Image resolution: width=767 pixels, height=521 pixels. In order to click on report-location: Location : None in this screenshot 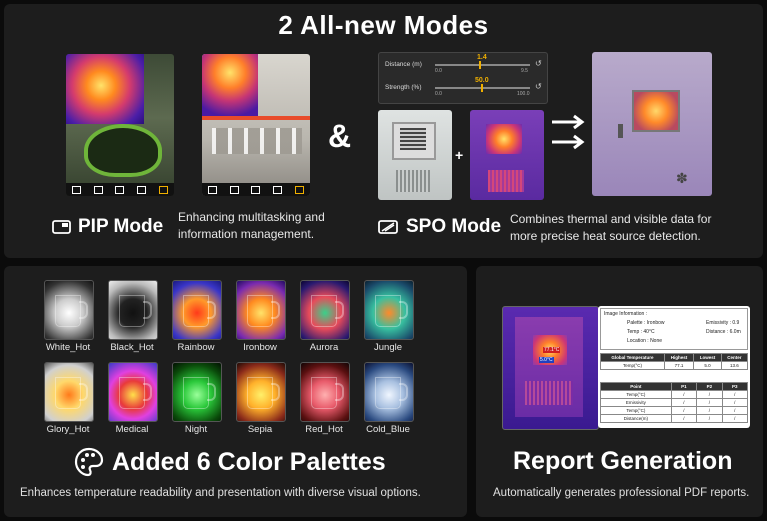, I will do `click(645, 341)`.